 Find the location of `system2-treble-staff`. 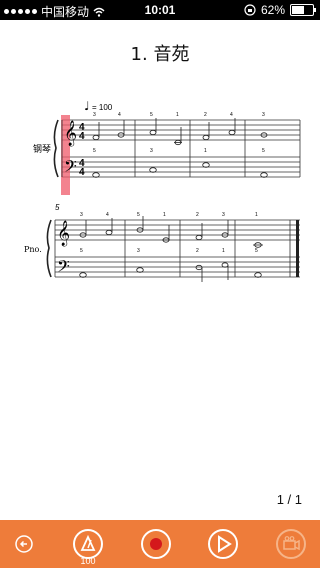

system2-treble-staff is located at coordinates (177, 230).